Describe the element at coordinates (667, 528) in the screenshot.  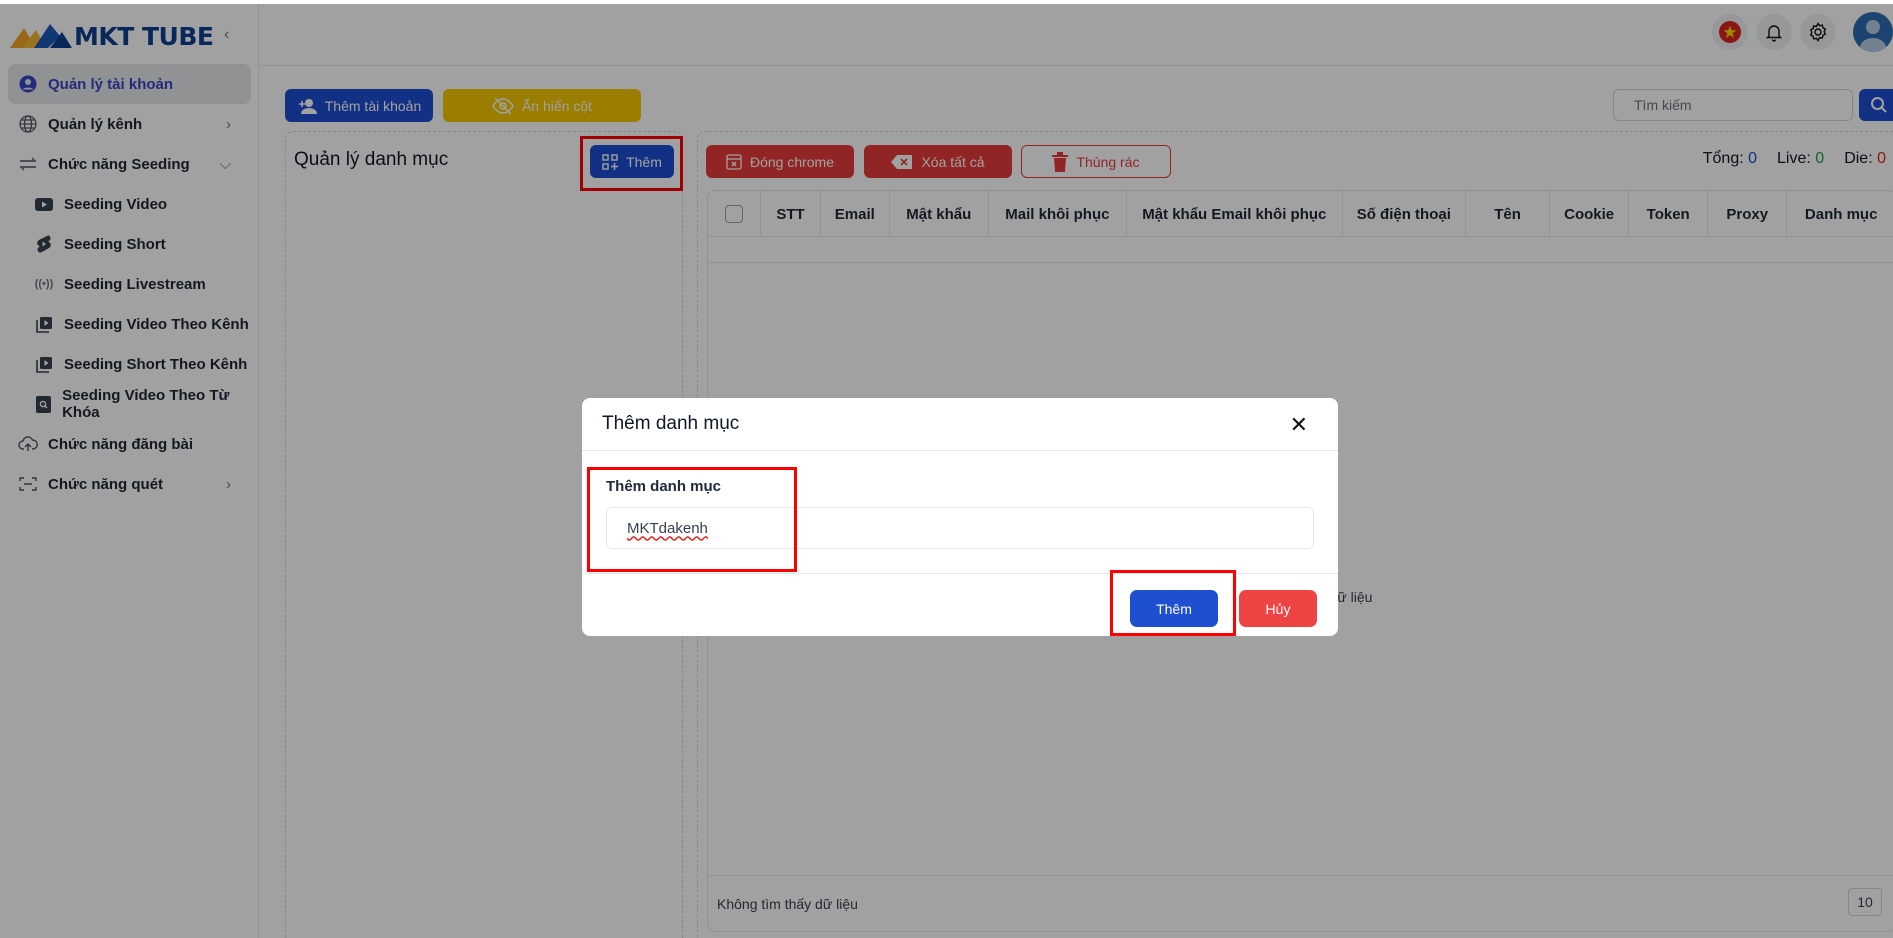
I see `category-name-value: MKTdakenh` at that location.